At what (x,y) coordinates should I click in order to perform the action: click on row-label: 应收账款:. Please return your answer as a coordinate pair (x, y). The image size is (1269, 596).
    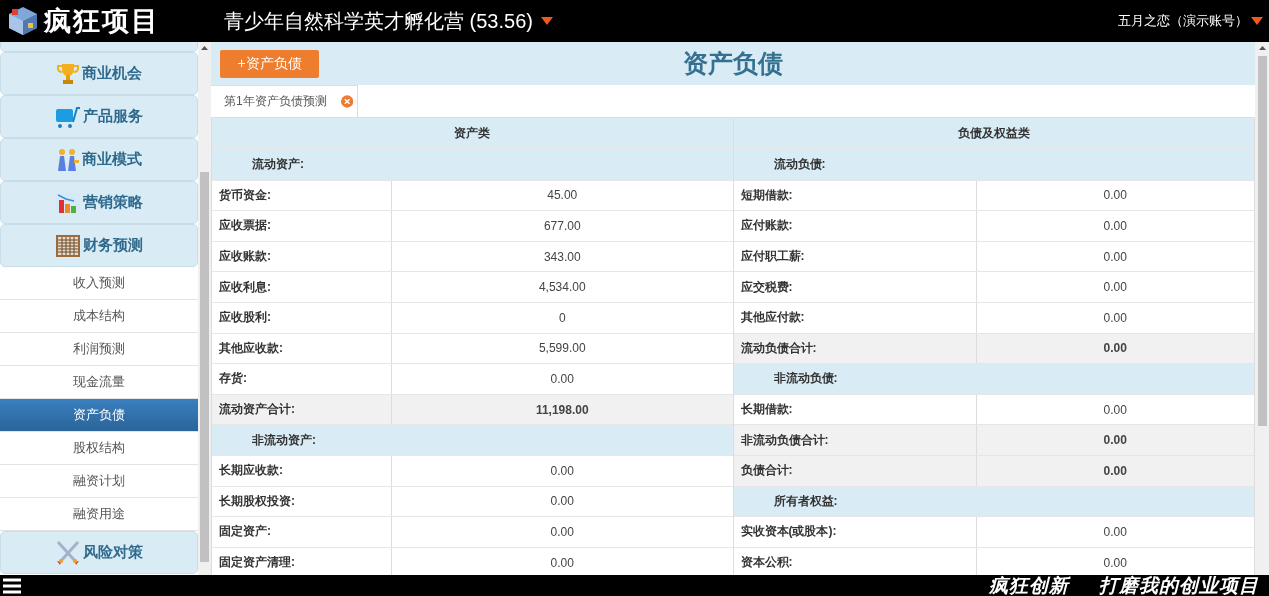
    Looking at the image, I should click on (302, 256).